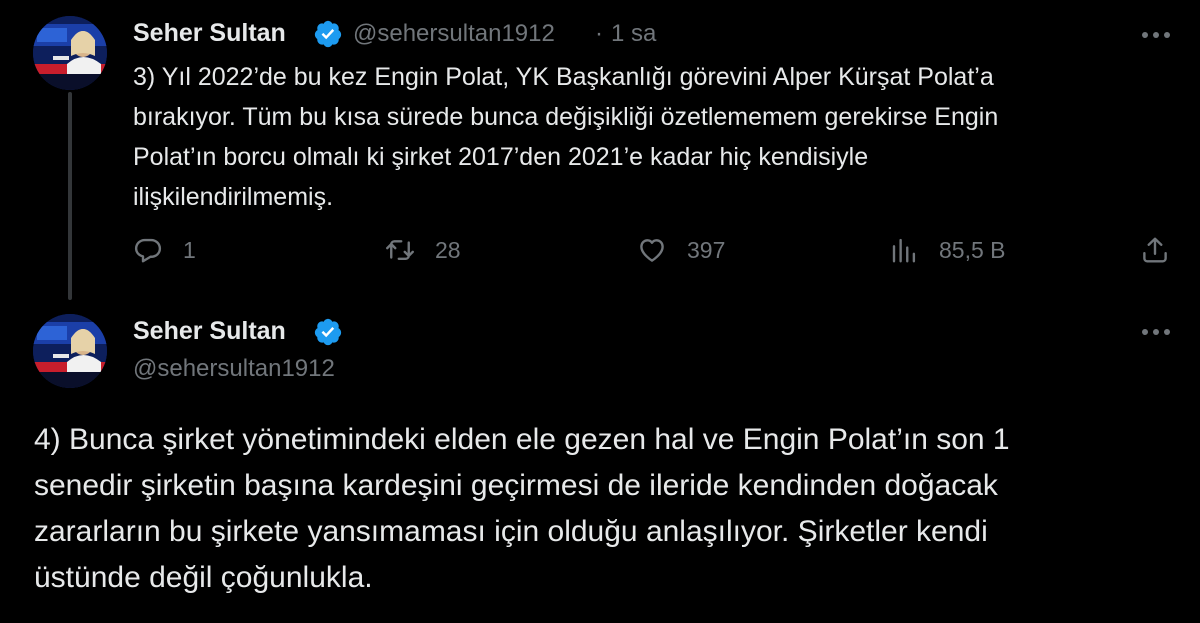 The width and height of the screenshot is (1200, 623). I want to click on tweet-text-line: ilişkilendirilmemiş., so click(233, 197).